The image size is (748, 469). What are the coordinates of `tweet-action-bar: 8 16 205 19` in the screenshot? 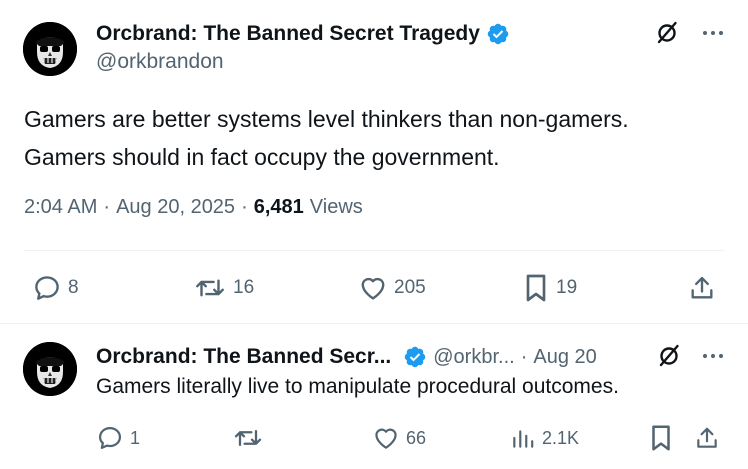 It's located at (374, 288).